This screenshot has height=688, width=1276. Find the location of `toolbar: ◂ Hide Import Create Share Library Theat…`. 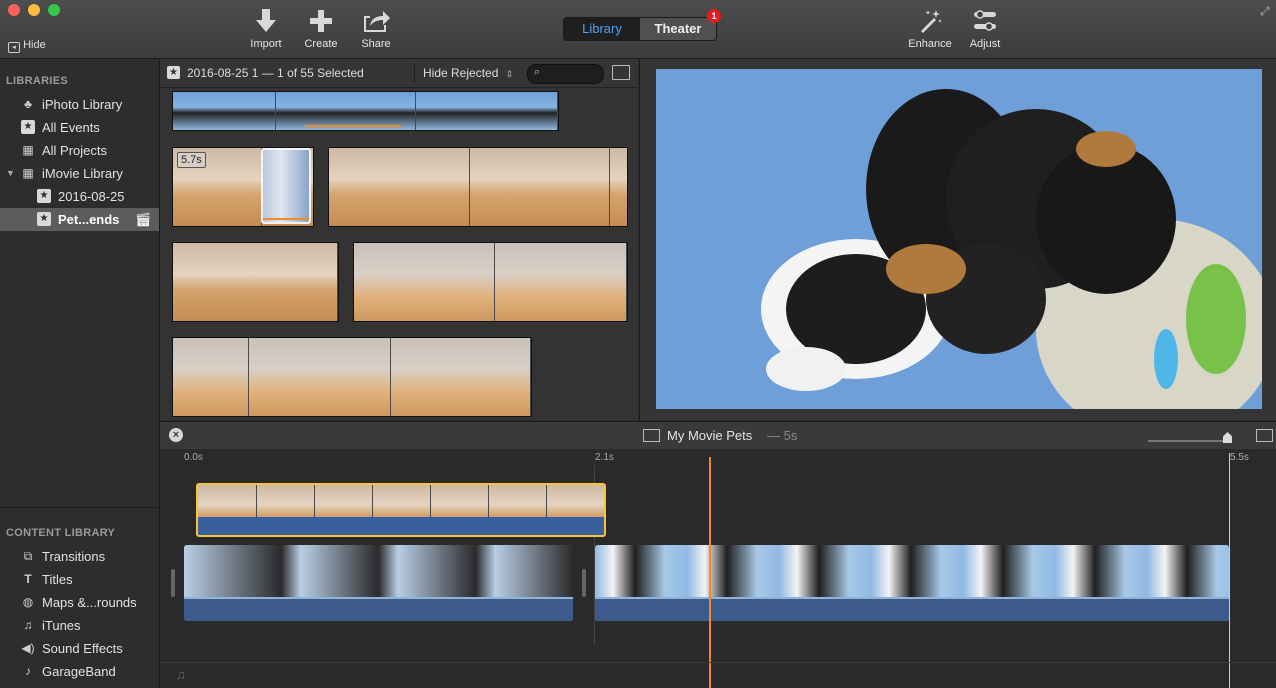

toolbar: ◂ Hide Import Create Share Library Theat… is located at coordinates (638, 29).